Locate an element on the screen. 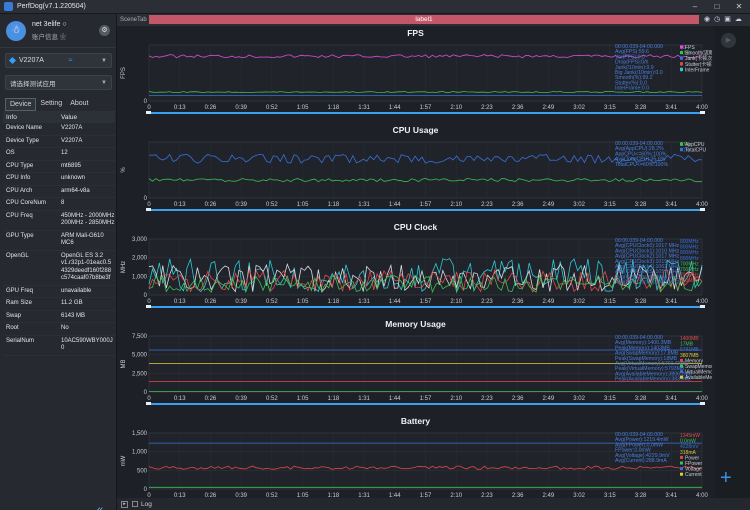 The width and height of the screenshot is (750, 510). y-tick-label: 1,000 is located at coordinates (140, 453).